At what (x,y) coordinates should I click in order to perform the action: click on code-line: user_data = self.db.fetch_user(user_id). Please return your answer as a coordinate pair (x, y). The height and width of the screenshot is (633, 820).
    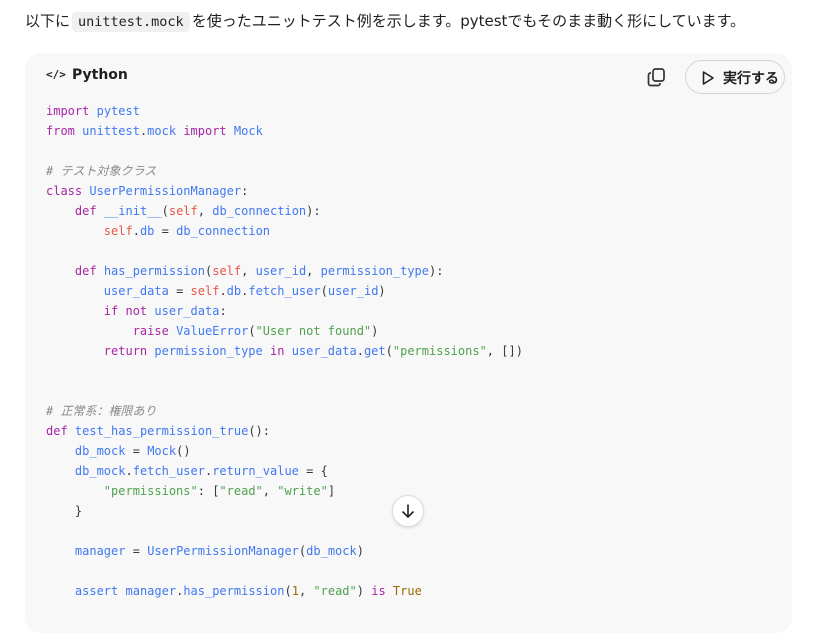
    Looking at the image, I should click on (244, 291).